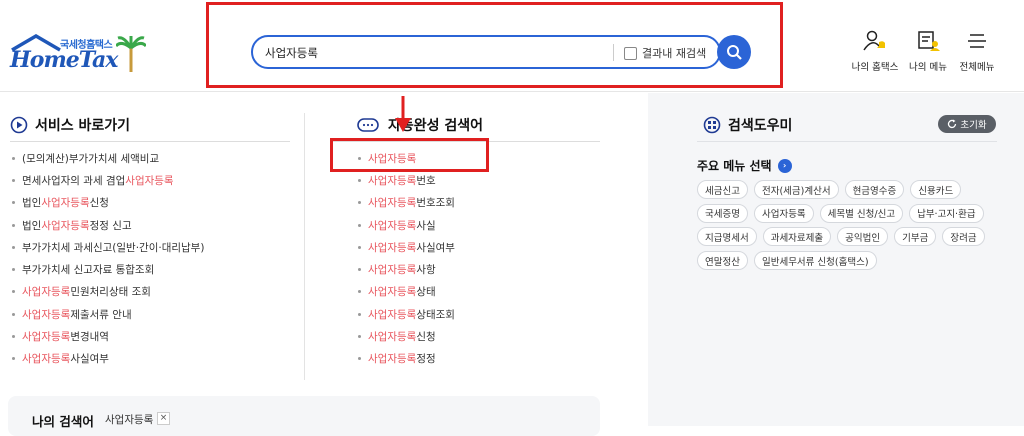 The image size is (1024, 436). I want to click on tag-row: 지급명세서 과세자료제출 공익법인 기부금 장려금, so click(847, 238).